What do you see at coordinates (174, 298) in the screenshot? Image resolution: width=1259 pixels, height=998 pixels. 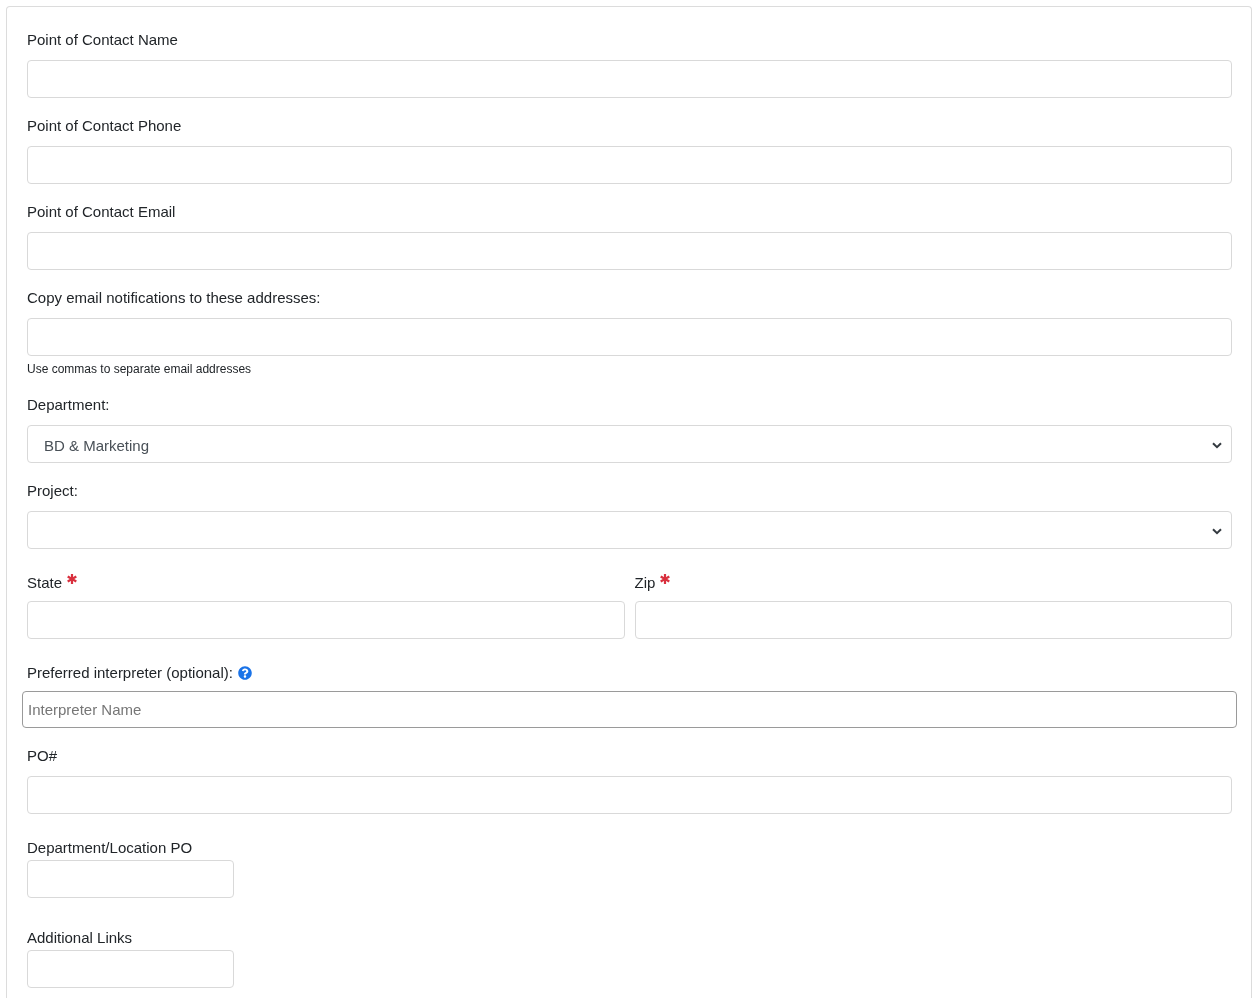 I see `field-label: Copy email notifications to these addresses:` at bounding box center [174, 298].